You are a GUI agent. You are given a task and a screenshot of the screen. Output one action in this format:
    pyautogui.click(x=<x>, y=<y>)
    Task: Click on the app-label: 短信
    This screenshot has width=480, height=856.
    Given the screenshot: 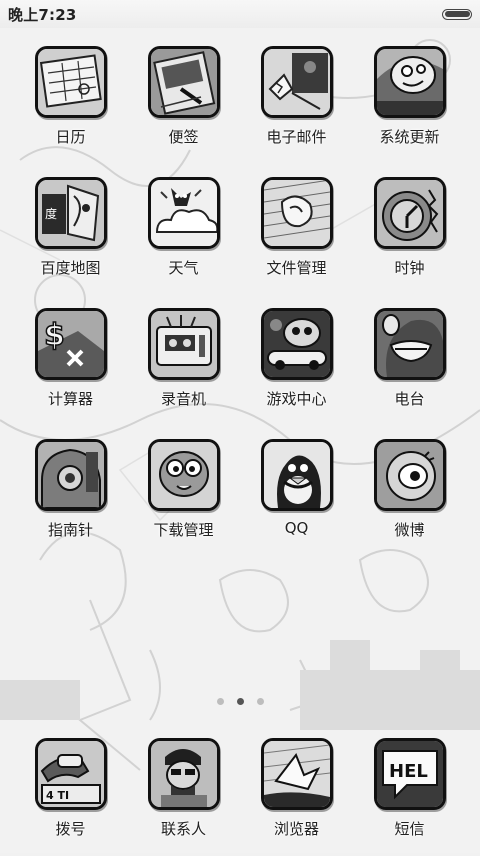 What is the action you would take?
    pyautogui.click(x=409, y=829)
    